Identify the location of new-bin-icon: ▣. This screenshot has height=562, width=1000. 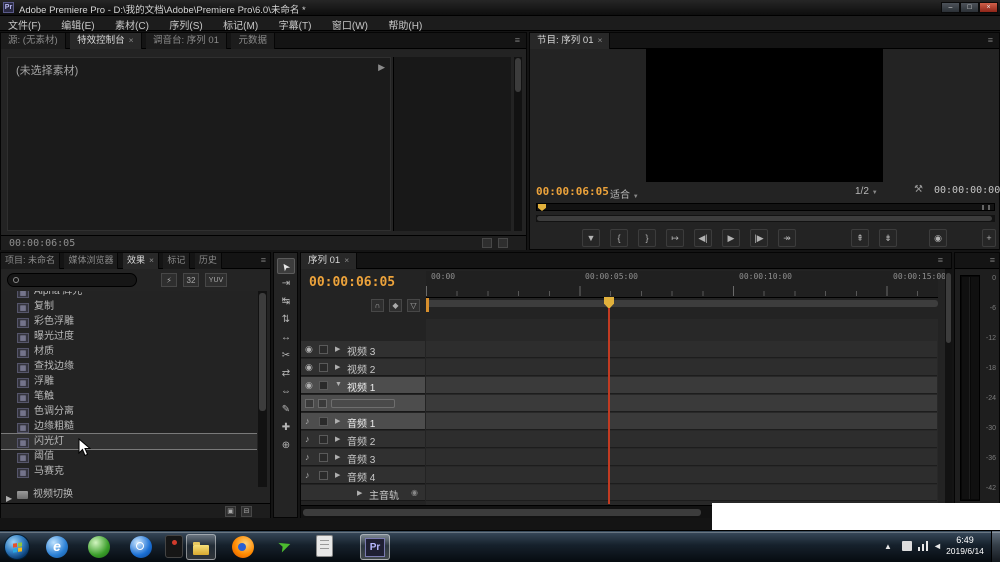
(230, 511).